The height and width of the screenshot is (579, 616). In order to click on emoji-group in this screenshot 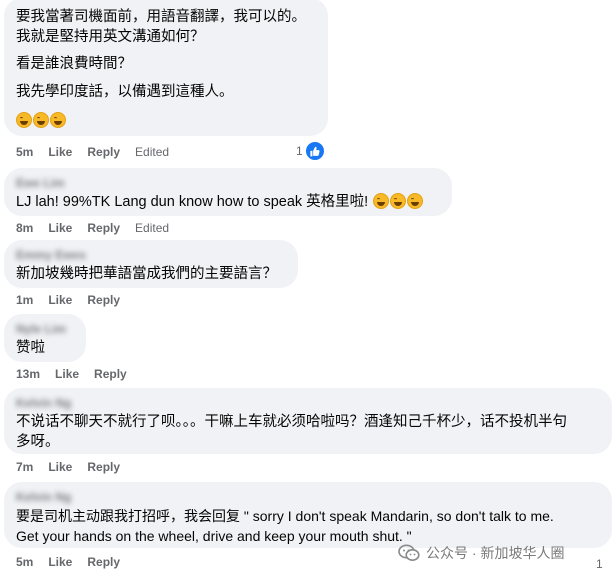, I will do `click(166, 120)`.